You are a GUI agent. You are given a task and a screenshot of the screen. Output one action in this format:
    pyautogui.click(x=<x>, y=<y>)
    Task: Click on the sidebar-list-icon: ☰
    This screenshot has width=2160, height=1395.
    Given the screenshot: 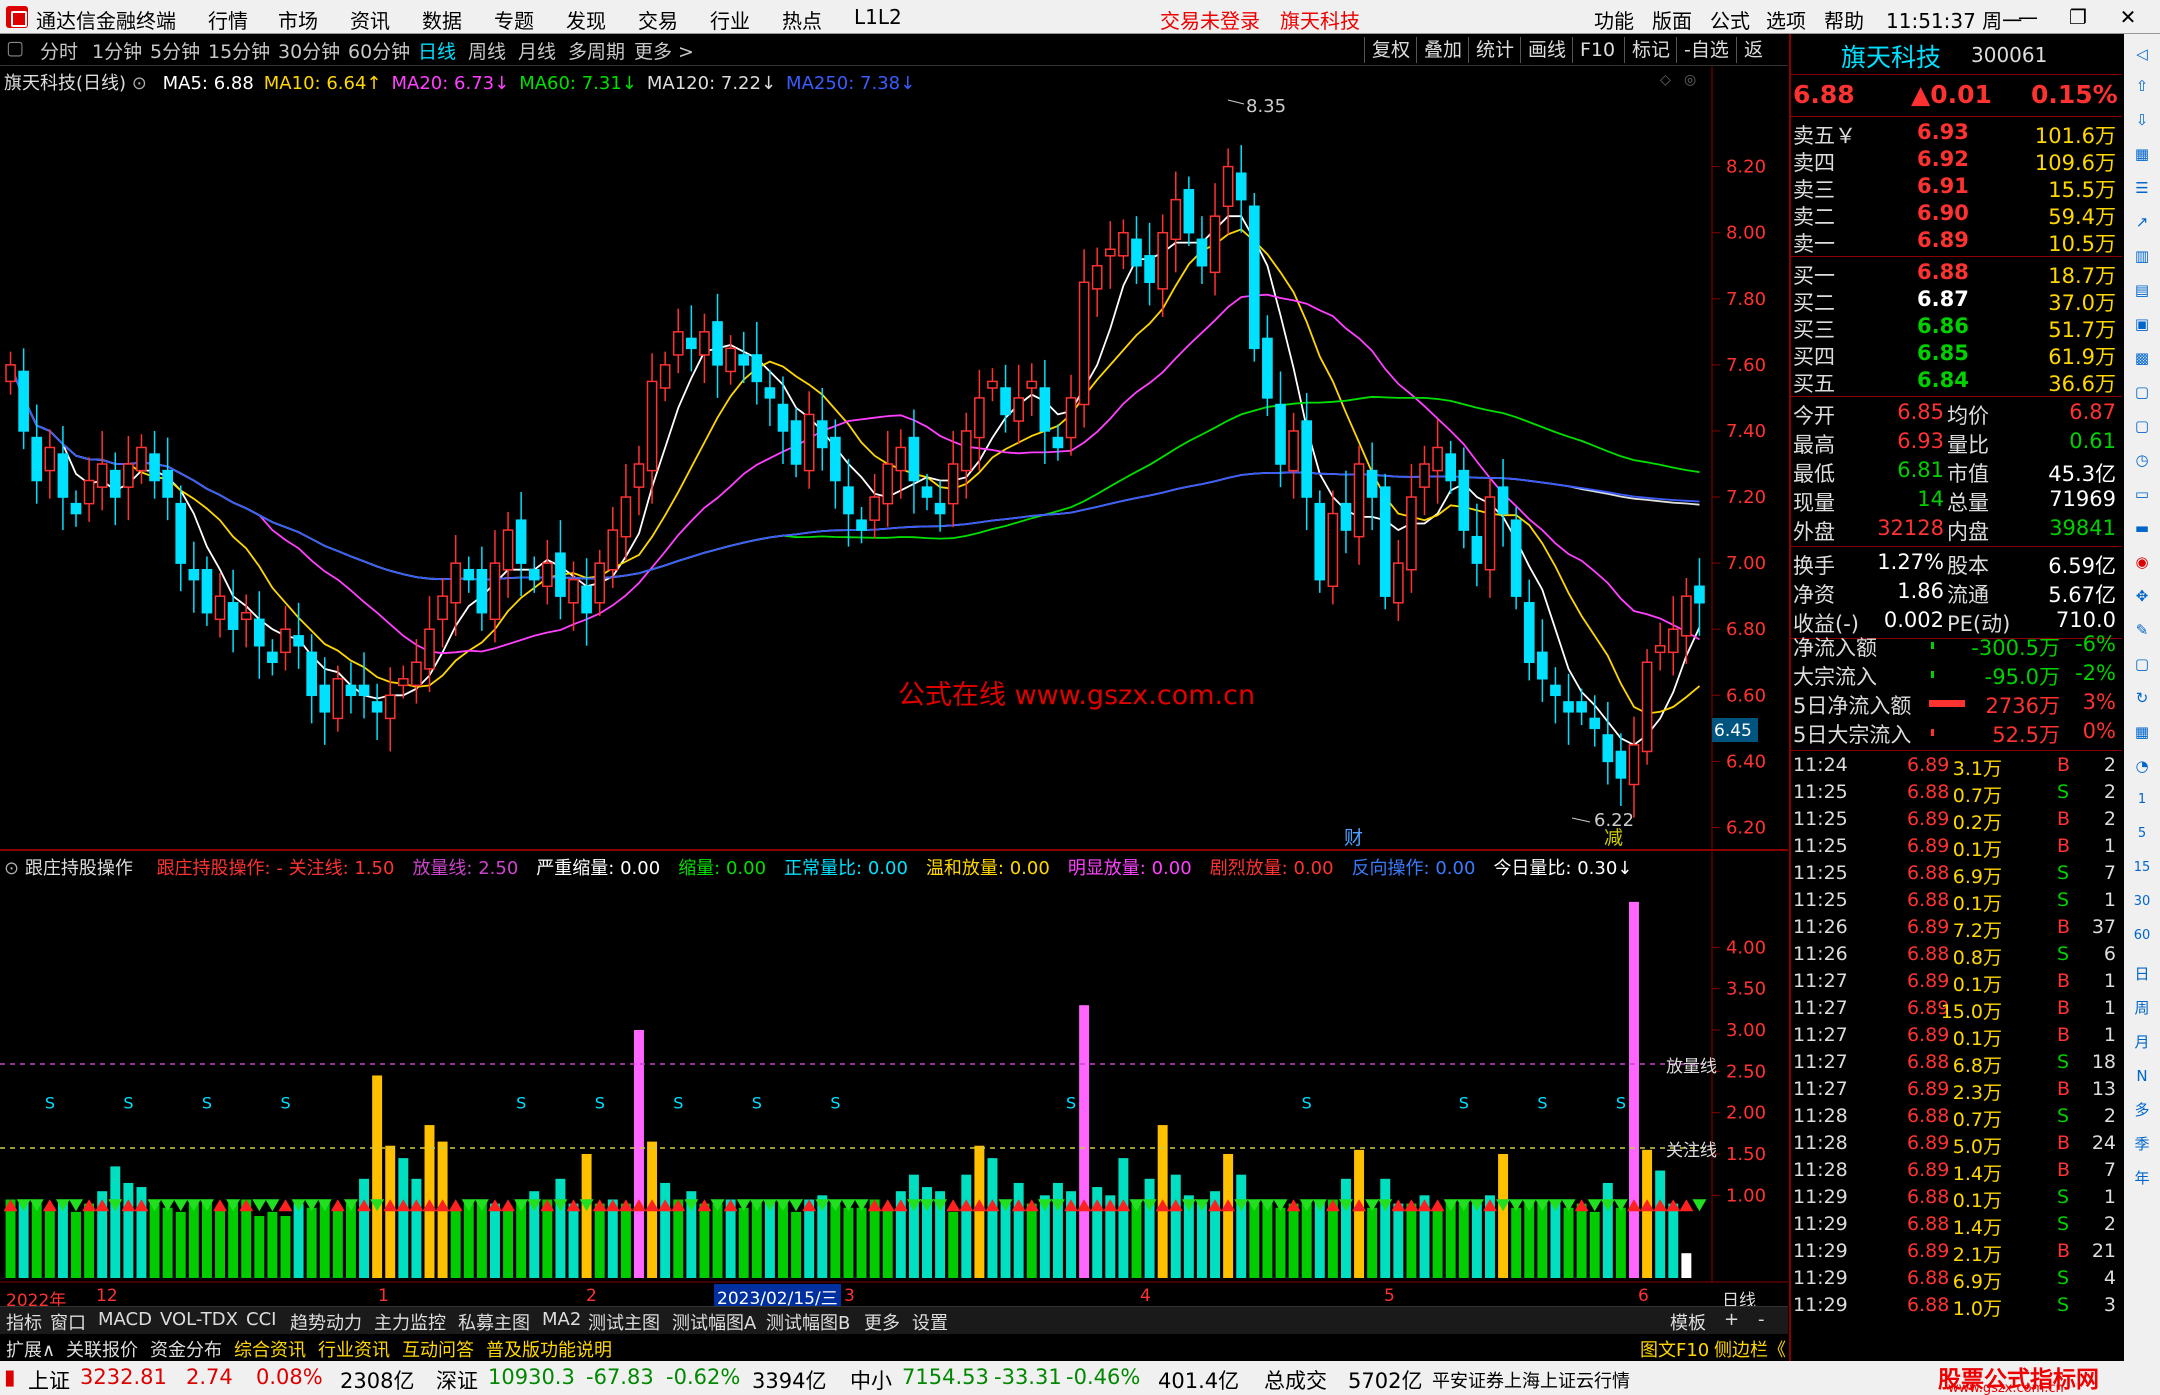 What is the action you would take?
    pyautogui.click(x=2142, y=188)
    